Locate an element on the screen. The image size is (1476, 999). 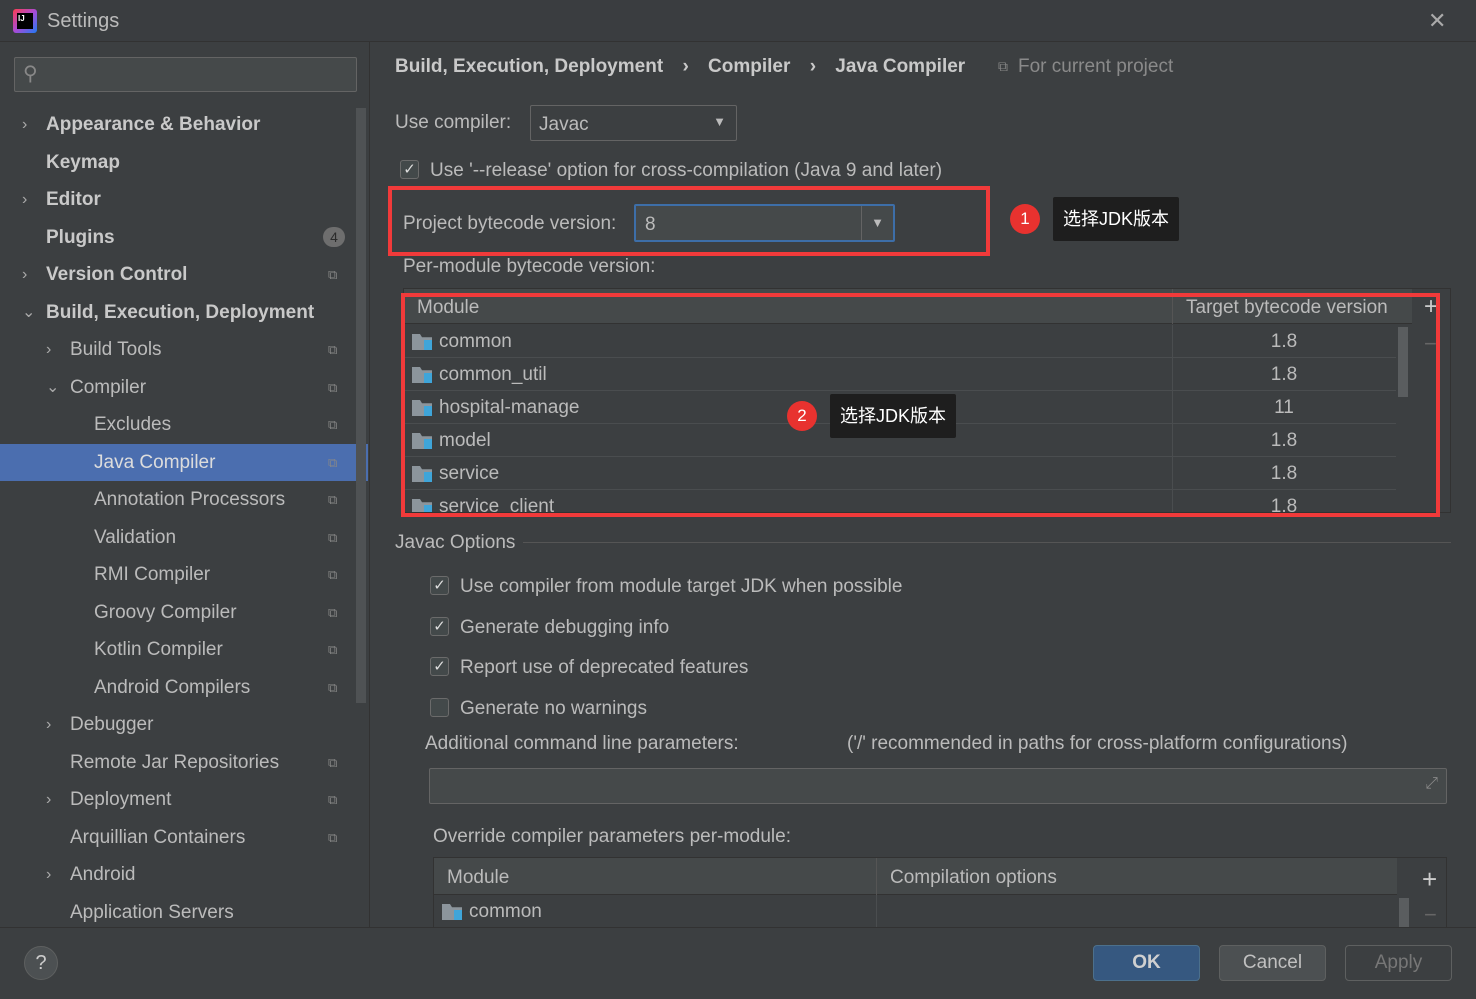
override-label: Override compiler parameters per-module: is located at coordinates (612, 836).